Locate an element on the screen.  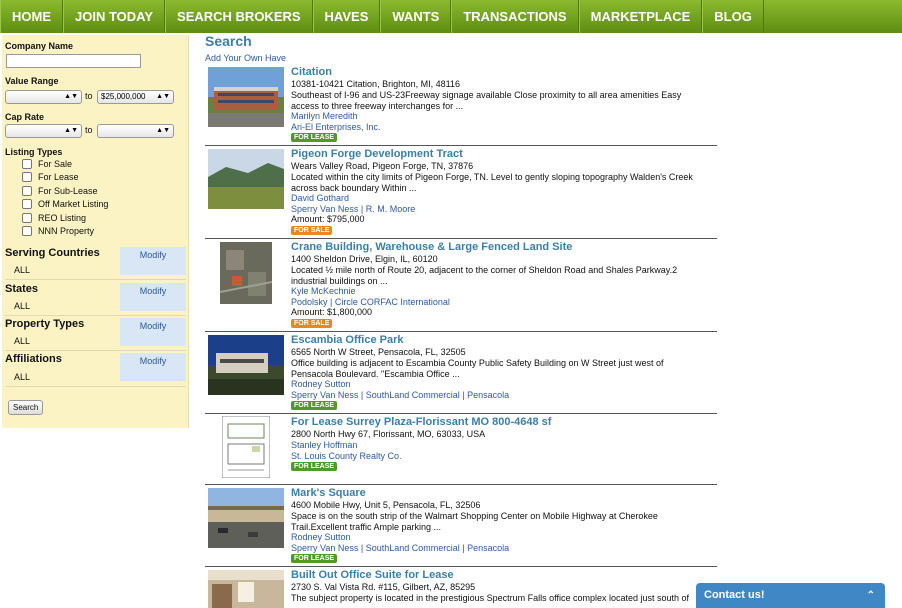
nav-haves: HAVES is located at coordinates (346, 16).